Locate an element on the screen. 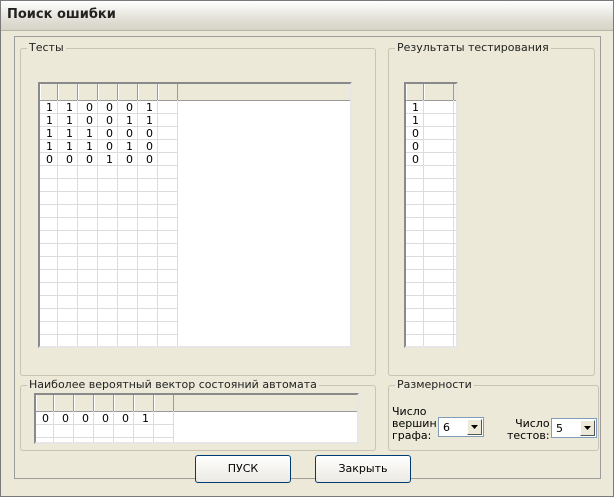  results-legend: Результаты тестирования is located at coordinates (473, 47).